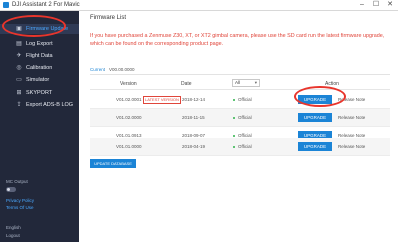 This screenshot has width=398, height=242. What do you see at coordinates (194, 99) in the screenshot?
I see `date-cell: 2018-12-14` at bounding box center [194, 99].